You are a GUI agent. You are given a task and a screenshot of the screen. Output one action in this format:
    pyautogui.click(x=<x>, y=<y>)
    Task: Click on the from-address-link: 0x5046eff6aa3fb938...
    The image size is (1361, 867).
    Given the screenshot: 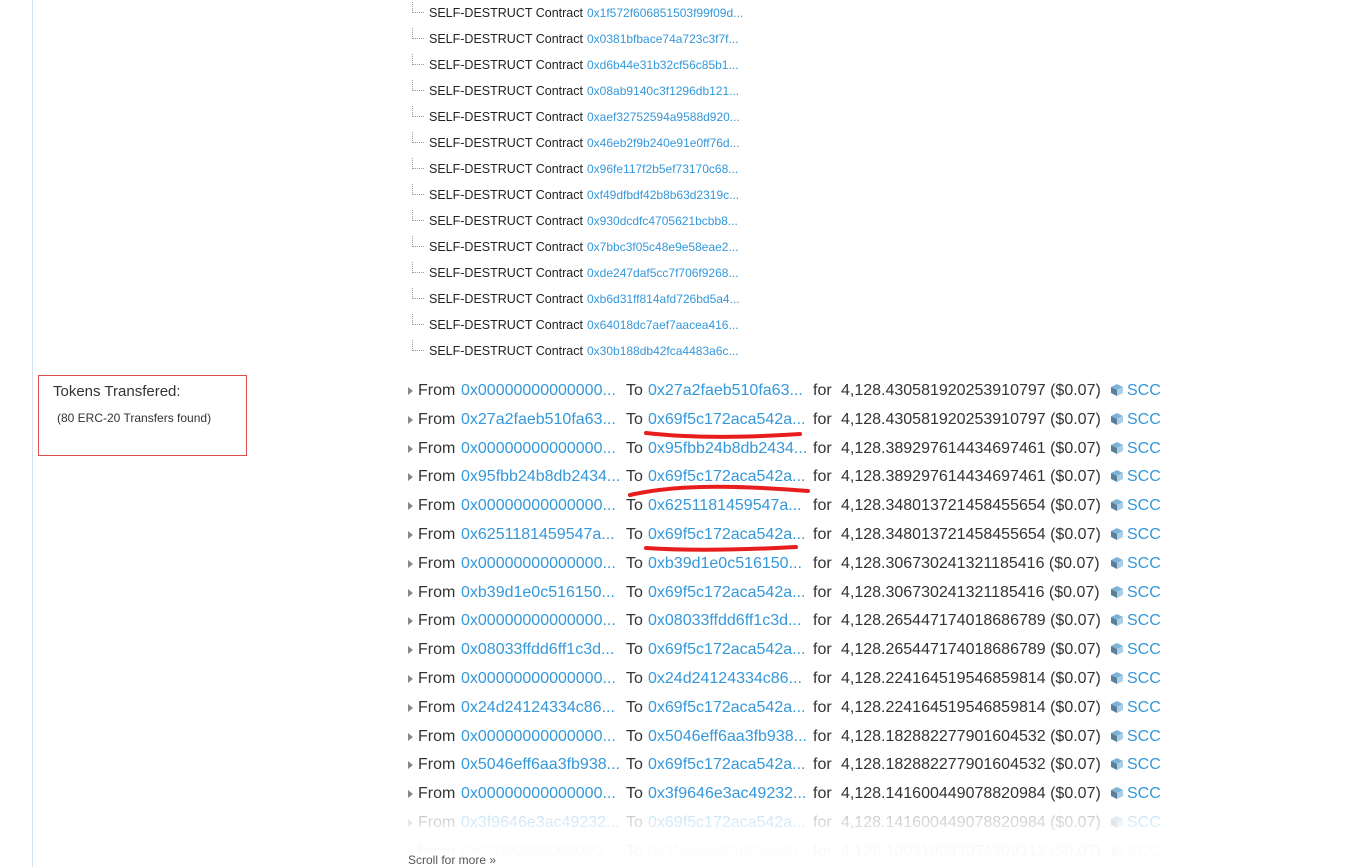 What is the action you would take?
    pyautogui.click(x=542, y=765)
    